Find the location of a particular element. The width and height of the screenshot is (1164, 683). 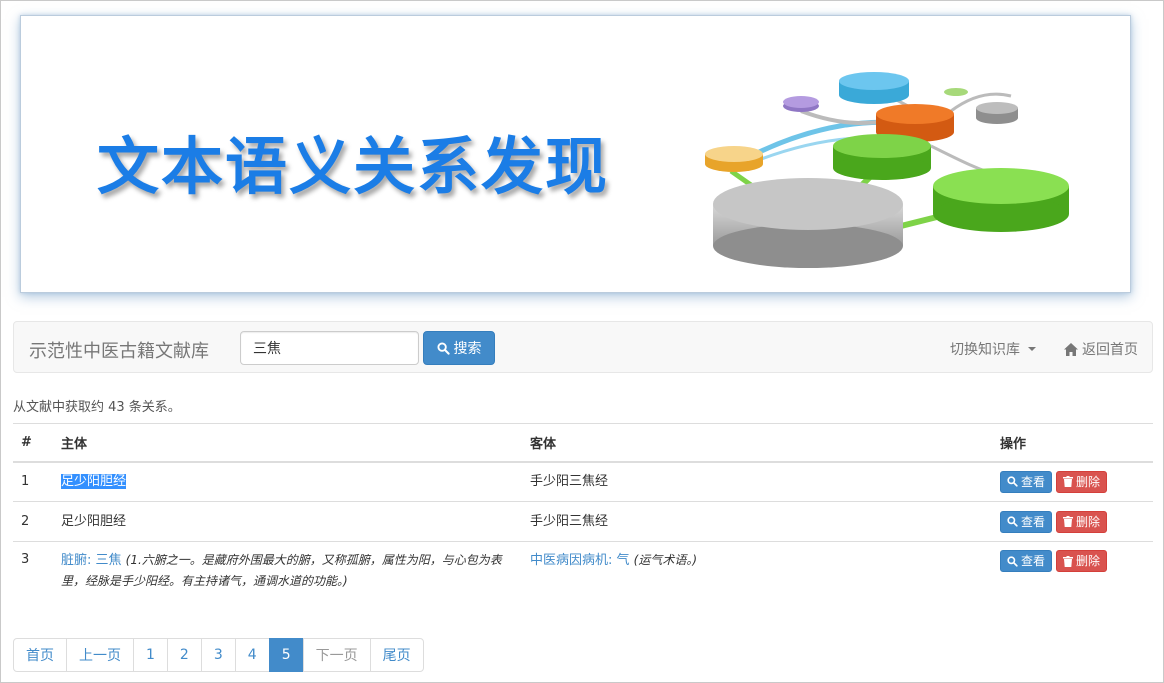

table-header-row: # 主体 客体 操作 is located at coordinates (583, 443).